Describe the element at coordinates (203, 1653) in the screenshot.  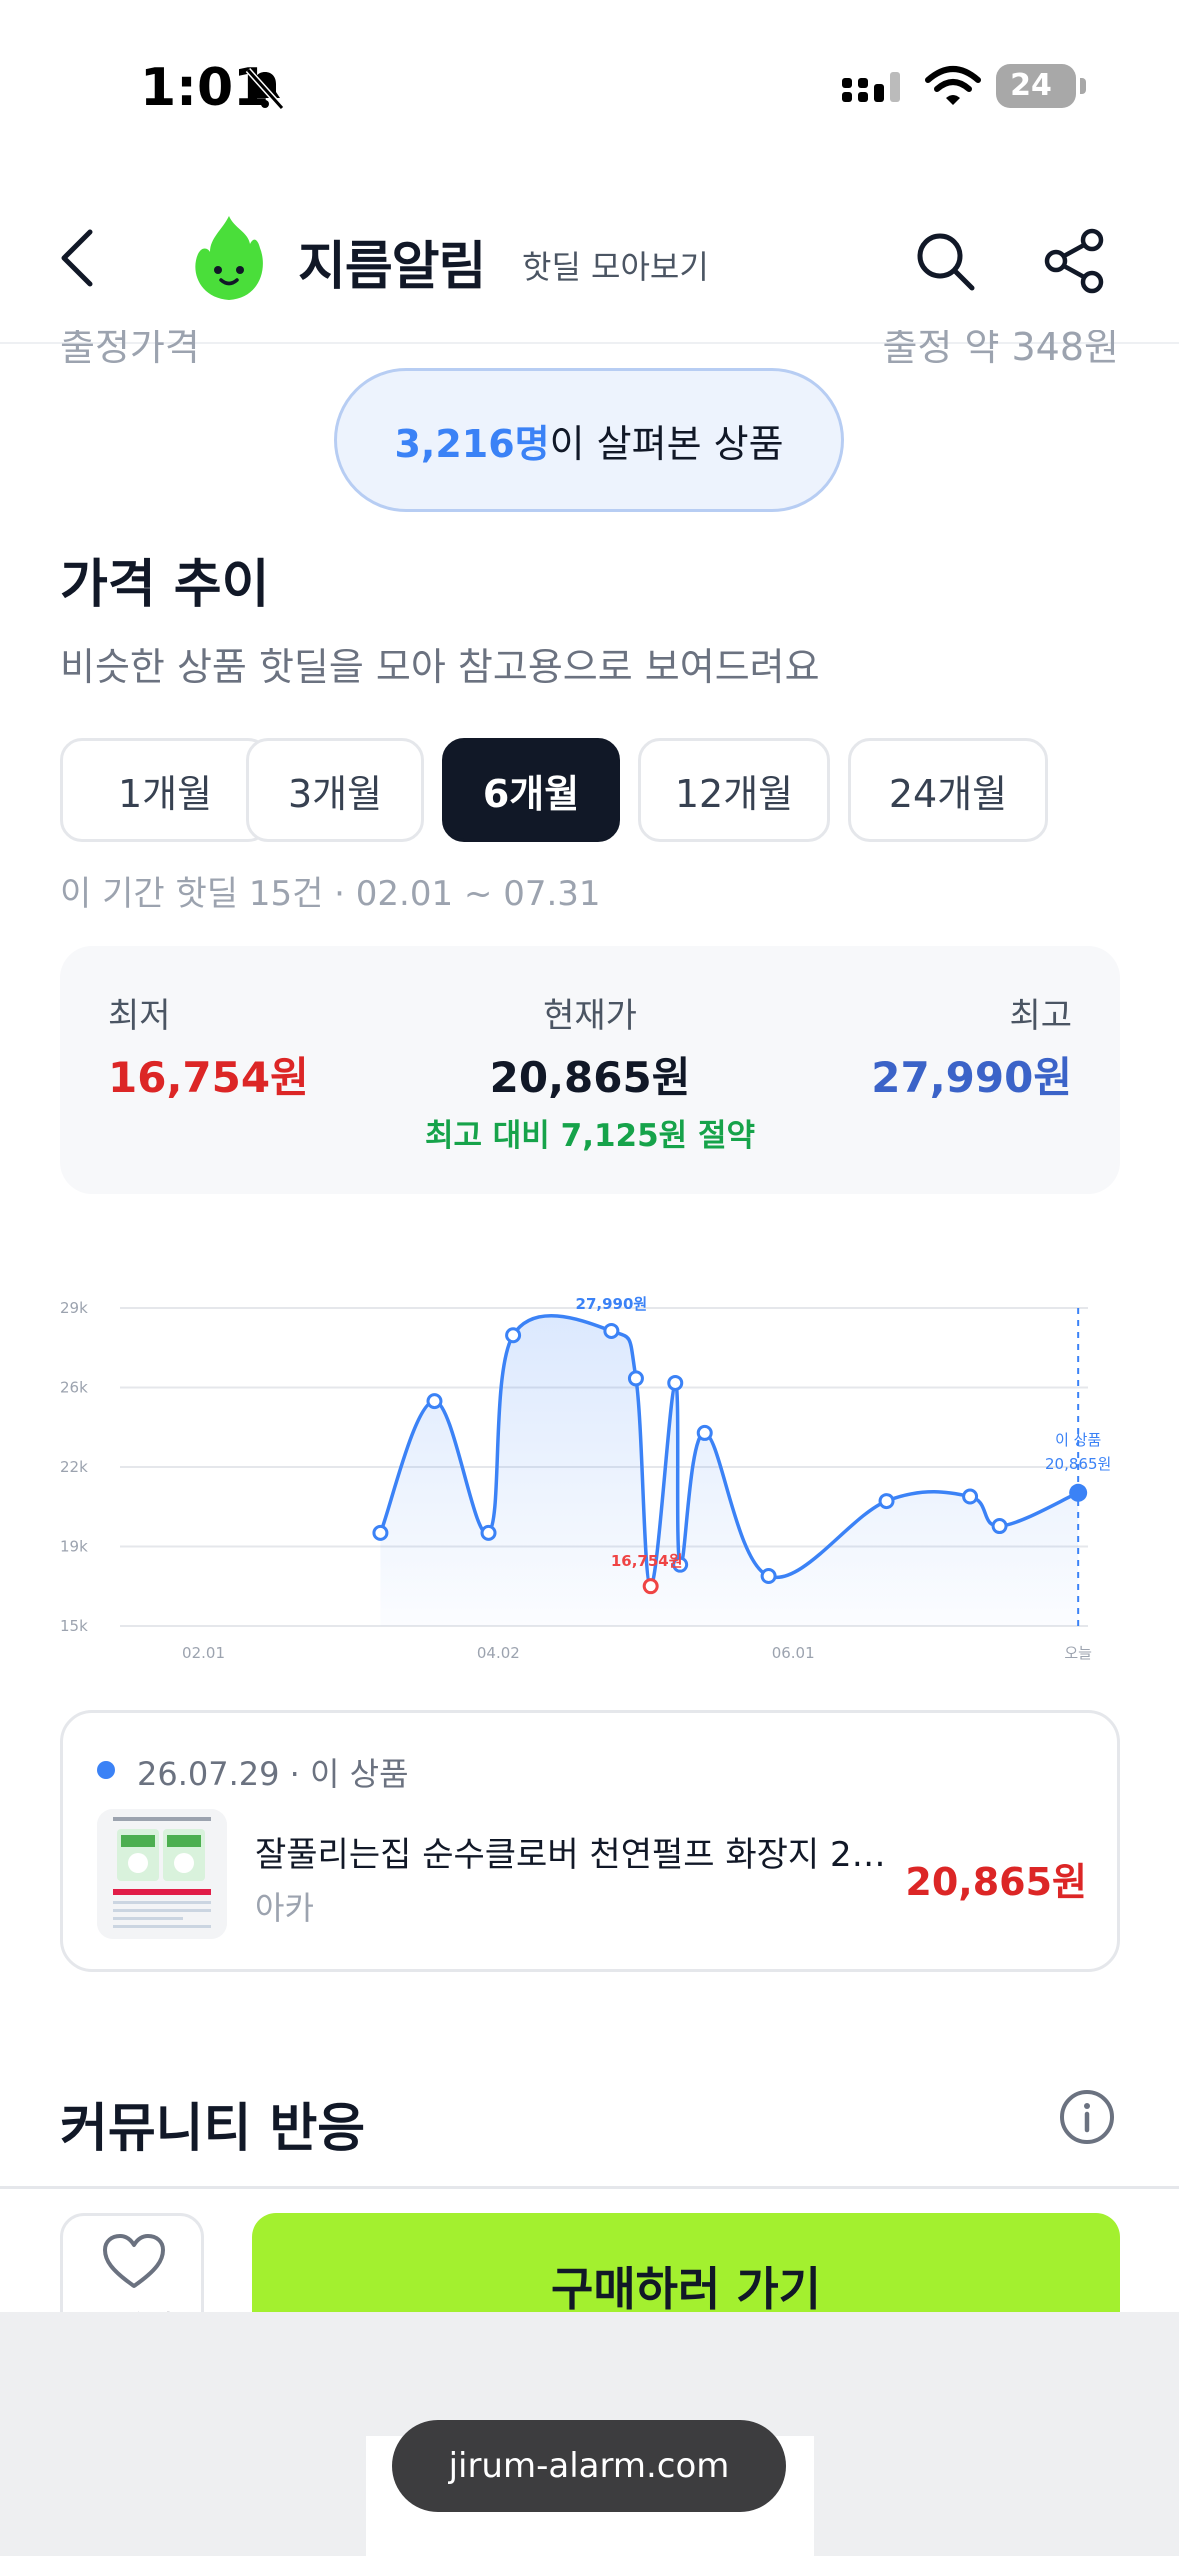
I see `chart-x-tick: 02.01` at that location.